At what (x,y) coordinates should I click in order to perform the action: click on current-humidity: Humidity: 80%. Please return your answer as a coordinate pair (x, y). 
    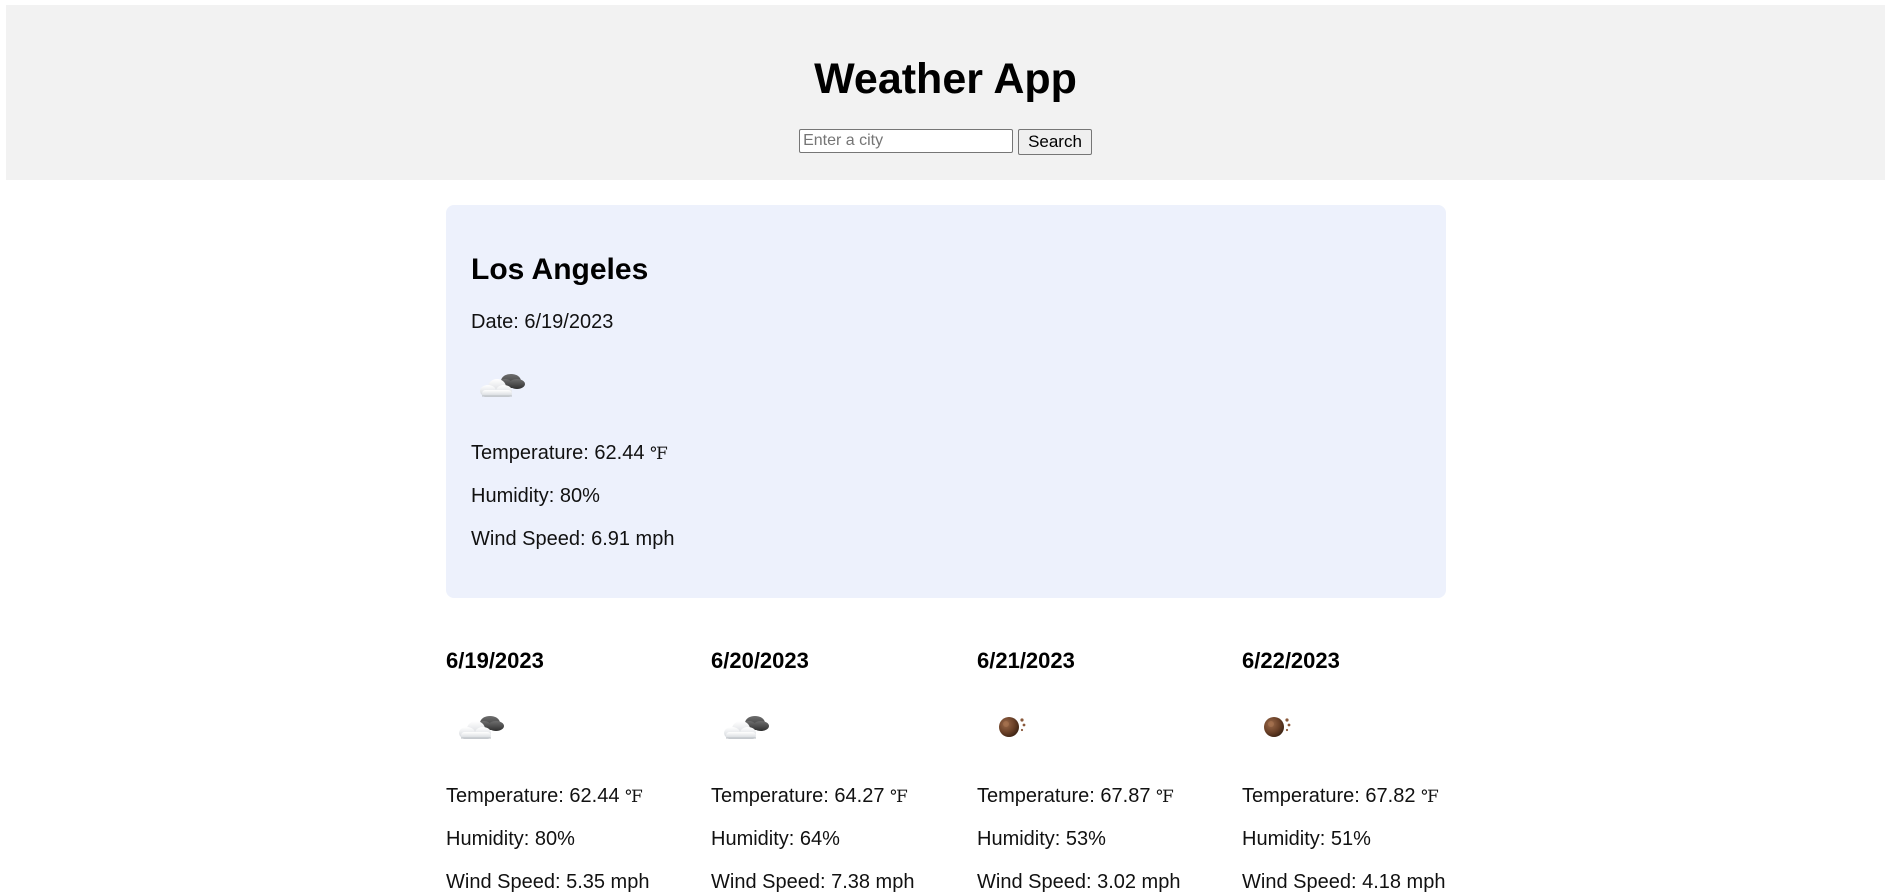
    Looking at the image, I should click on (535, 496).